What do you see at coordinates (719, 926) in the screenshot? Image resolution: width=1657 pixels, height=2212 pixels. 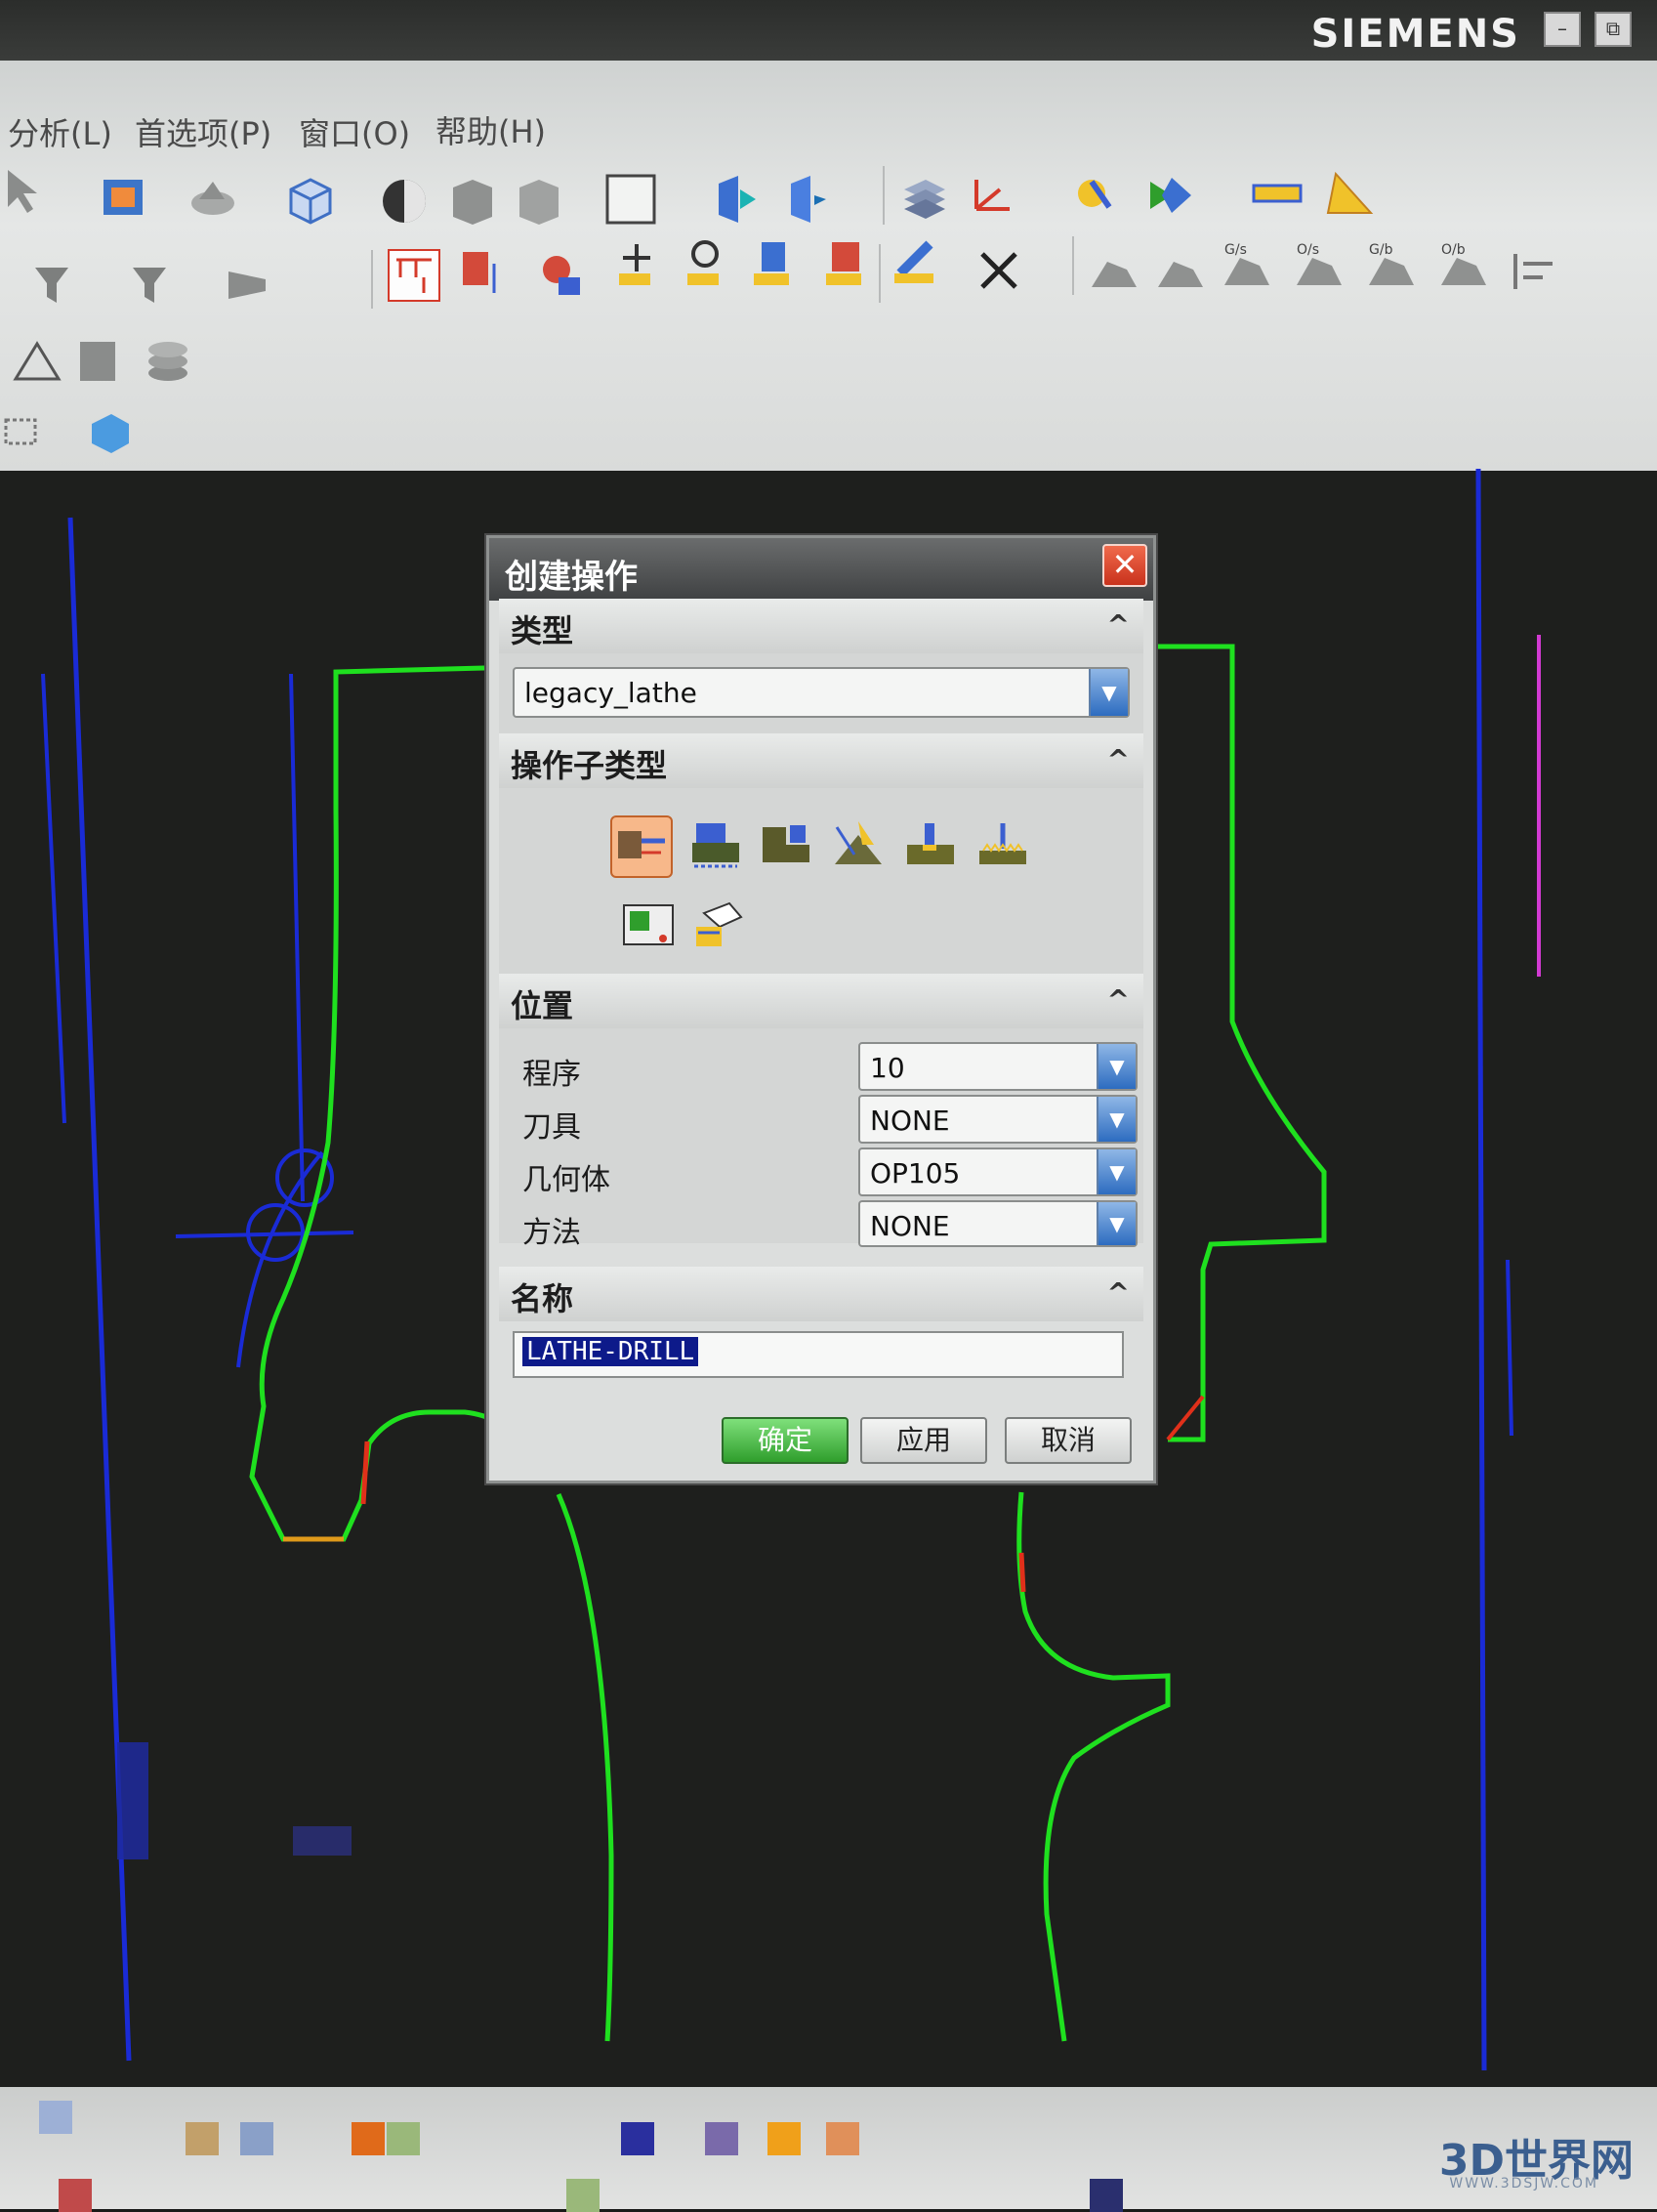 I see `teach-mode-subtype-icon` at bounding box center [719, 926].